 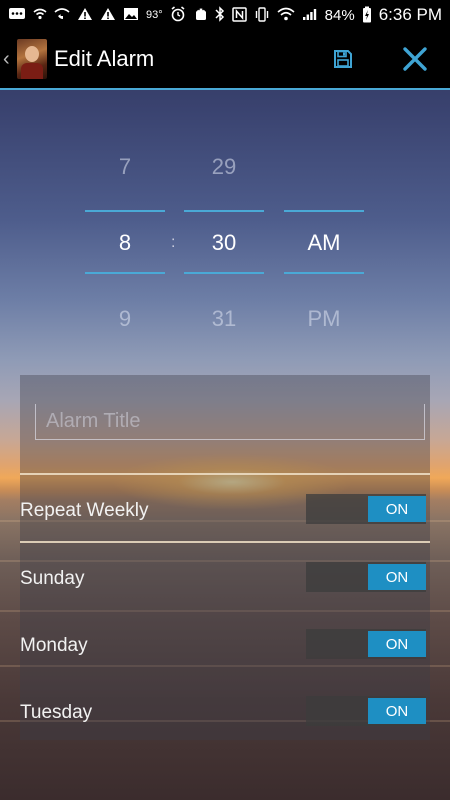 I want to click on image-icon, so click(x=131, y=15).